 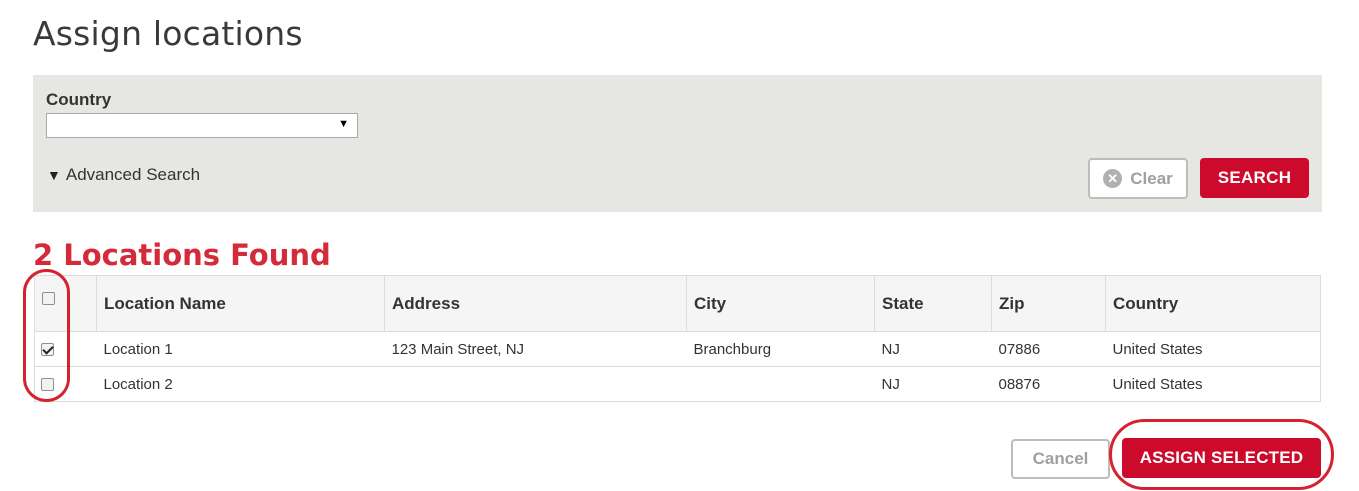 What do you see at coordinates (535, 349) in the screenshot?
I see `cell-address: 123 Main Street, NJ` at bounding box center [535, 349].